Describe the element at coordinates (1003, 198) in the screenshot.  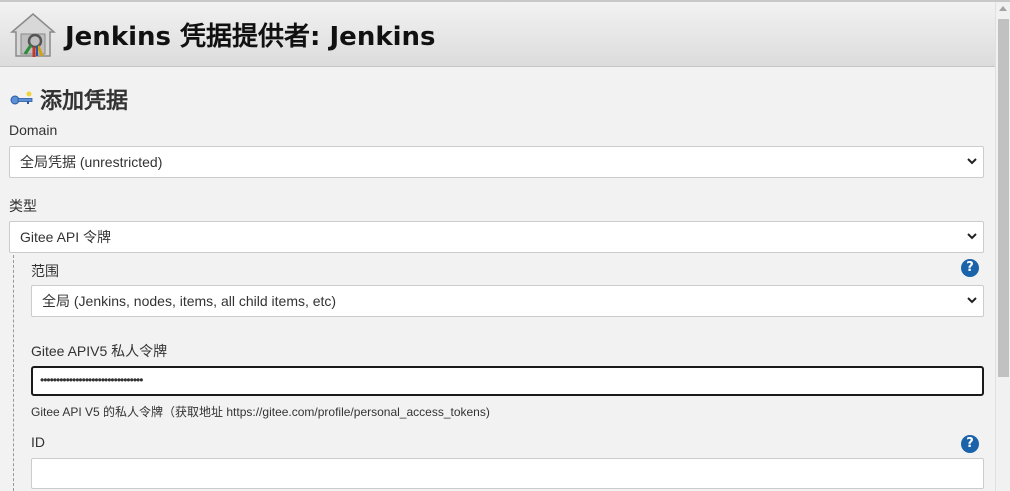
I see `scroll-thumb` at that location.